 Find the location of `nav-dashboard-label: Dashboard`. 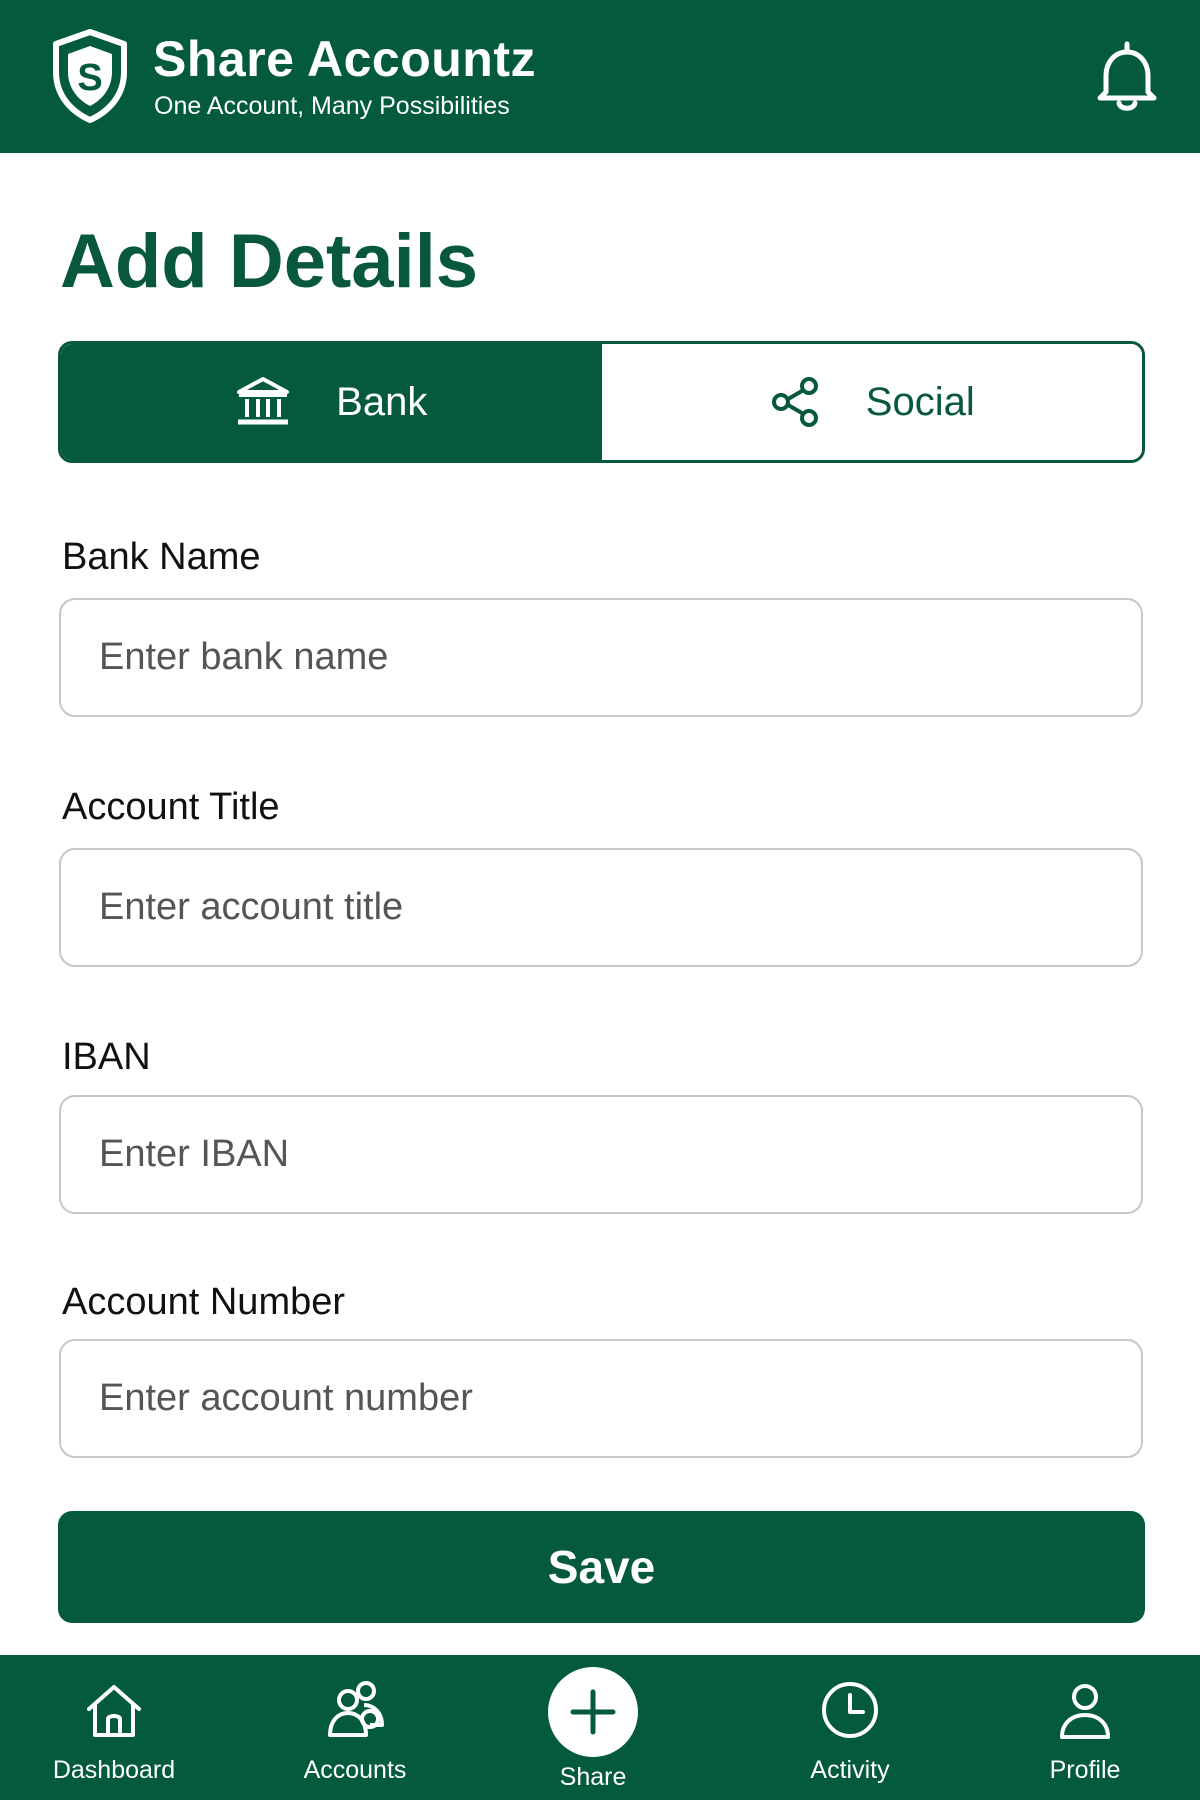

nav-dashboard-label: Dashboard is located at coordinates (114, 1770).